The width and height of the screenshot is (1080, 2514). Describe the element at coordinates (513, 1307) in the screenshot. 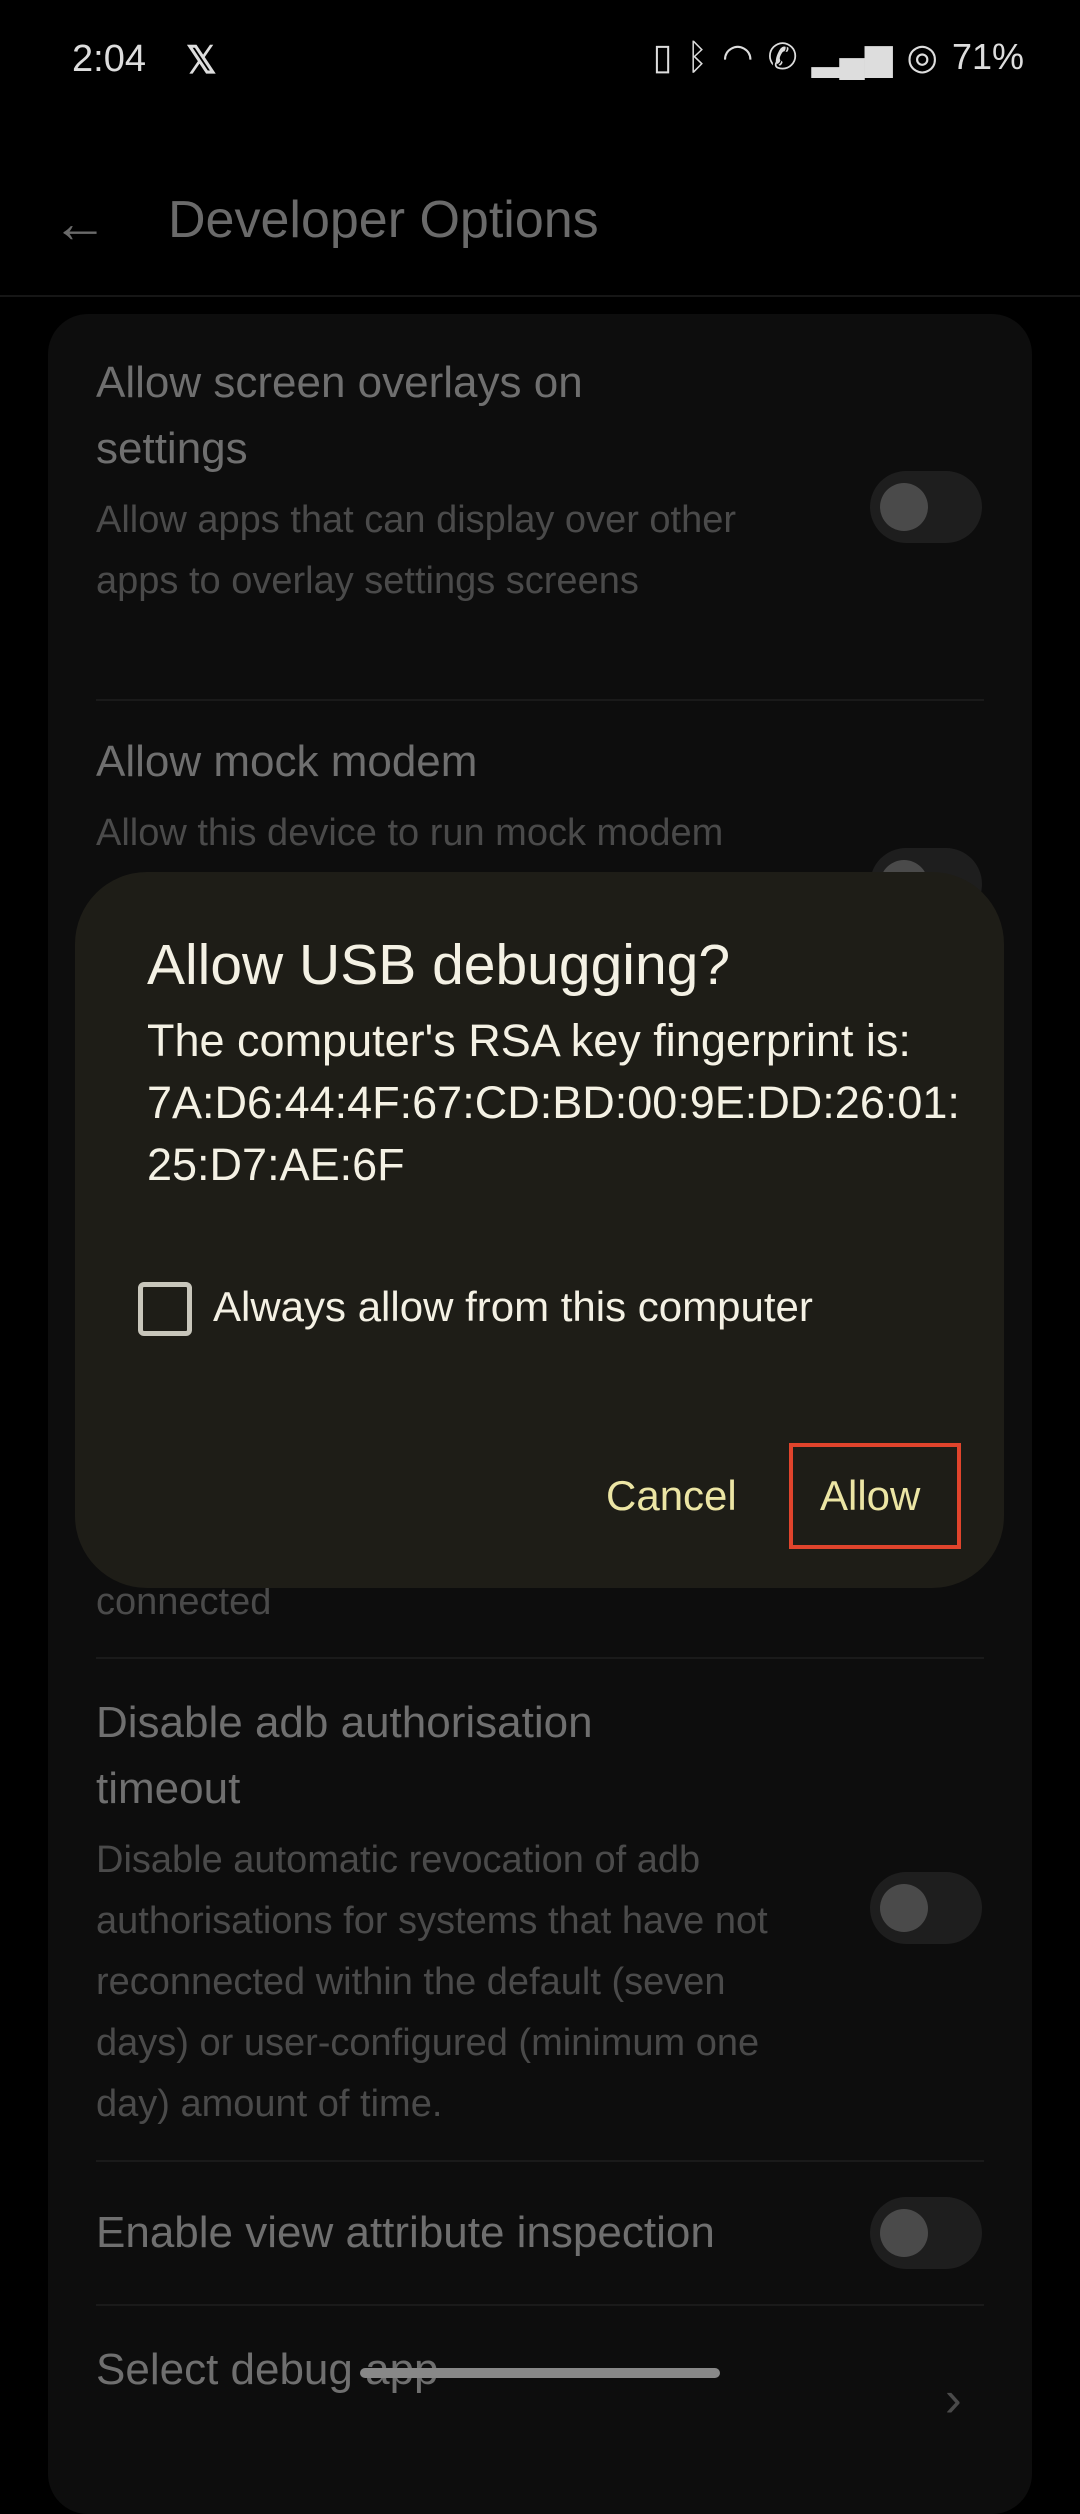

I see `always-allow-label: Always allow from this computer` at that location.